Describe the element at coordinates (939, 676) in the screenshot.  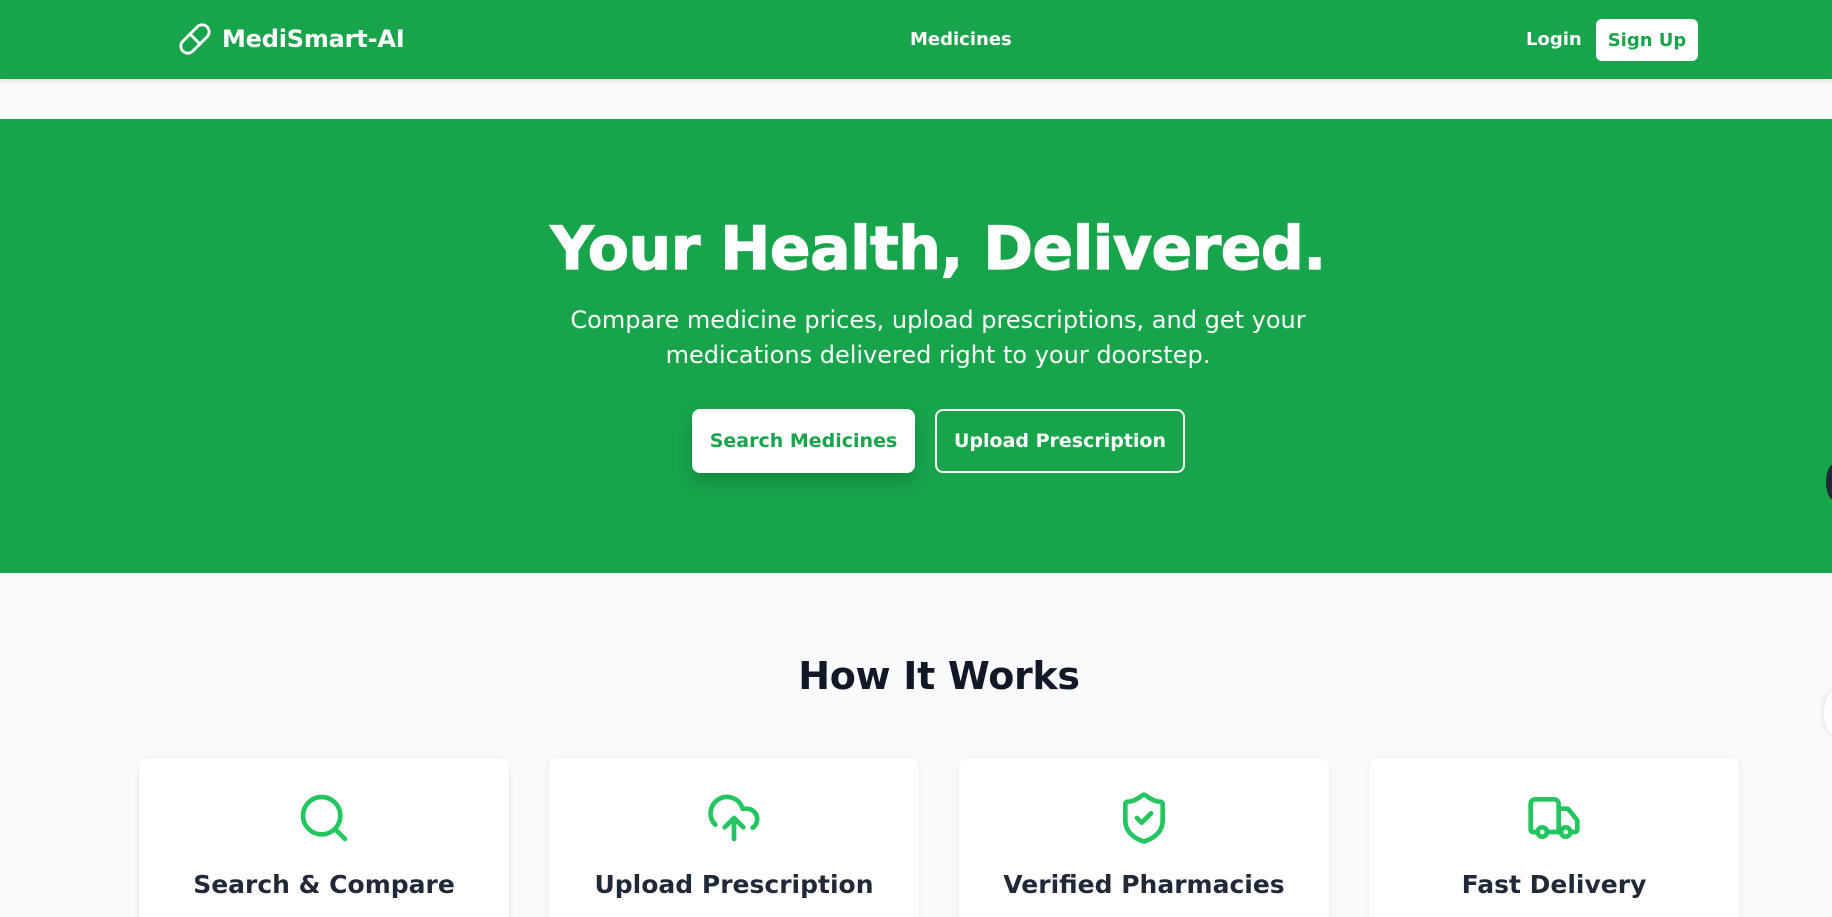
I see `how-it-works-title: How It Works` at that location.